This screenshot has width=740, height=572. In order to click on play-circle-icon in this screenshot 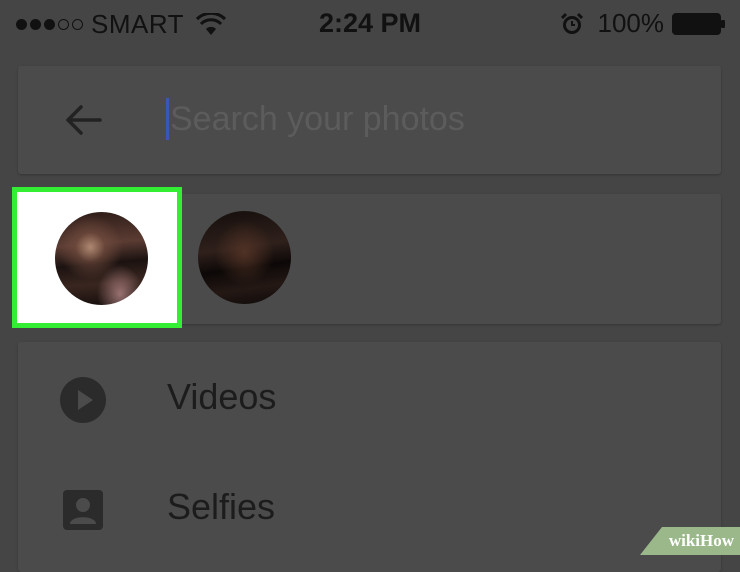, I will do `click(83, 400)`.